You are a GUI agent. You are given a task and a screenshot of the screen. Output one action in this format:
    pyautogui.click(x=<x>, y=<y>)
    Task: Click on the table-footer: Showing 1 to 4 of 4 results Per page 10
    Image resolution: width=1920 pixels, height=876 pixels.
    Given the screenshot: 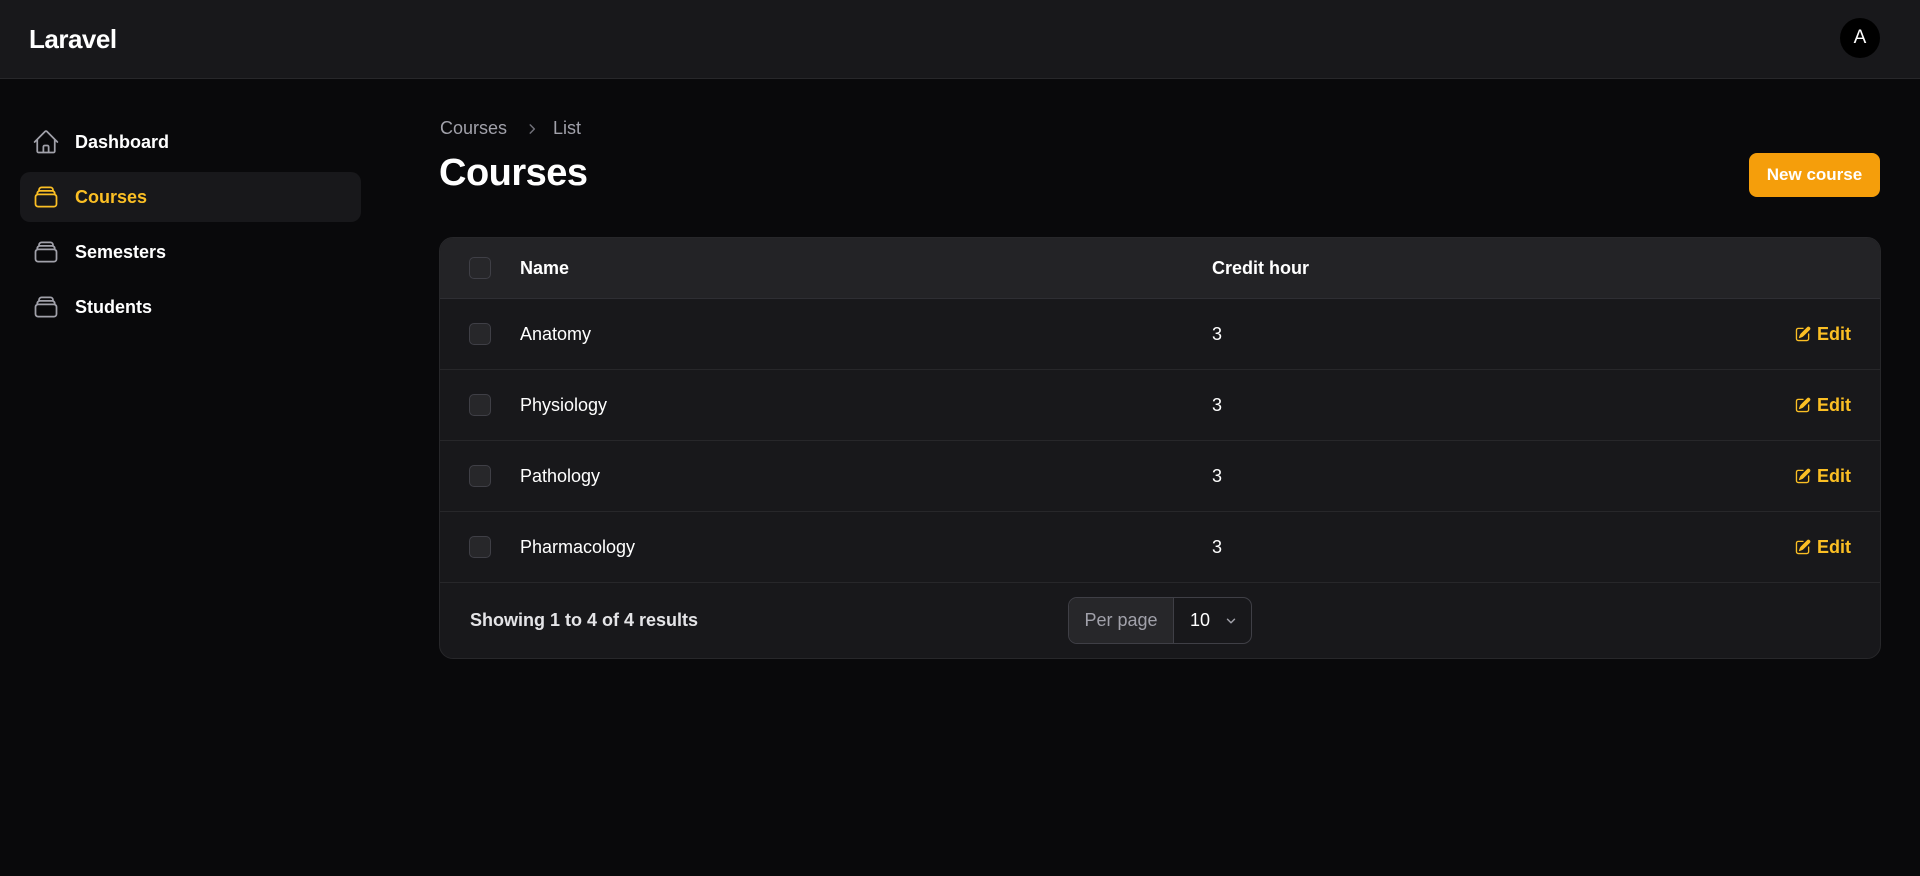 What is the action you would take?
    pyautogui.click(x=1160, y=620)
    